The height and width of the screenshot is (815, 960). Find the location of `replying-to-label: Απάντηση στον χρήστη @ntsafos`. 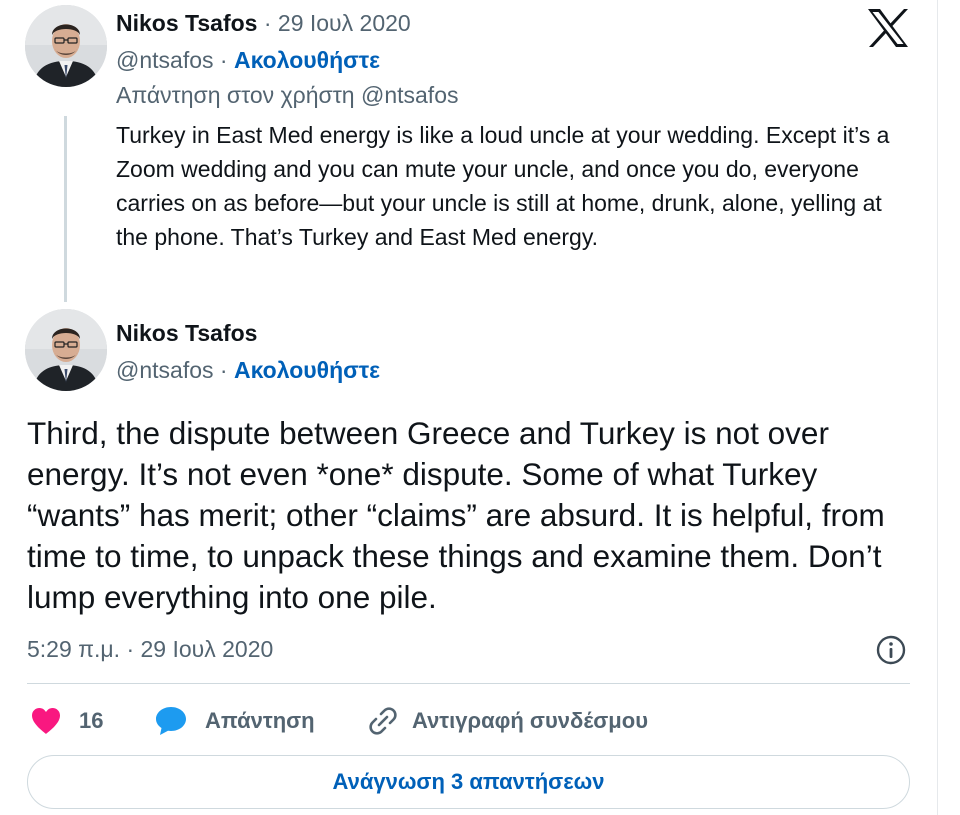

replying-to-label: Απάντηση στον χρήστη @ntsafos is located at coordinates (287, 95).